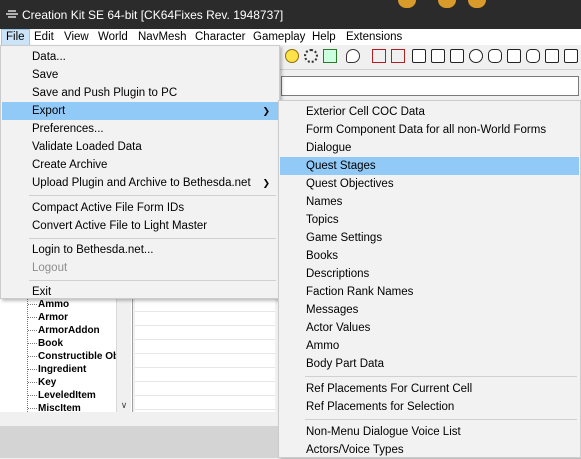  What do you see at coordinates (41, 382) in the screenshot?
I see `tree-item: Key` at bounding box center [41, 382].